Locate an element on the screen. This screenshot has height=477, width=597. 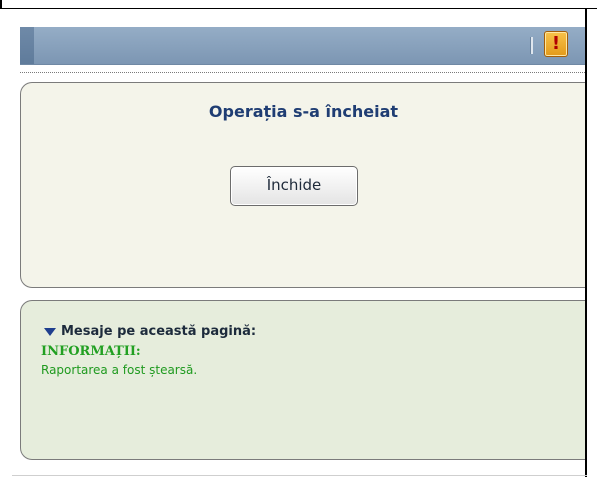
exclamation-icon: ! is located at coordinates (556, 44).